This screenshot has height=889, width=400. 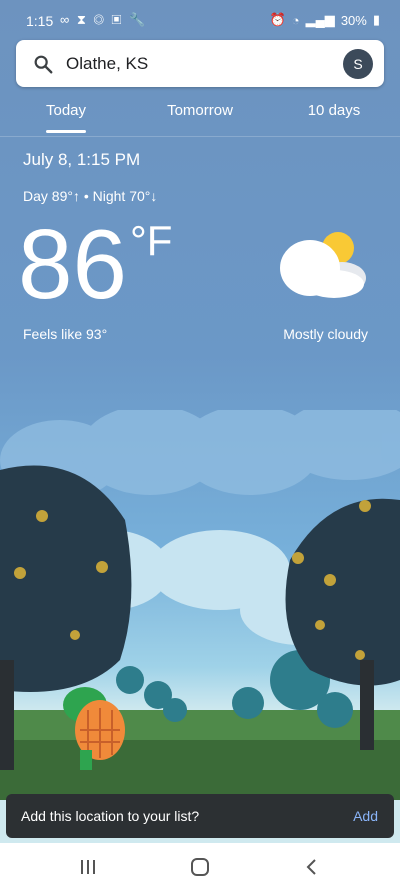 What do you see at coordinates (376, 19) in the screenshot?
I see `battery-icon: ▮` at bounding box center [376, 19].